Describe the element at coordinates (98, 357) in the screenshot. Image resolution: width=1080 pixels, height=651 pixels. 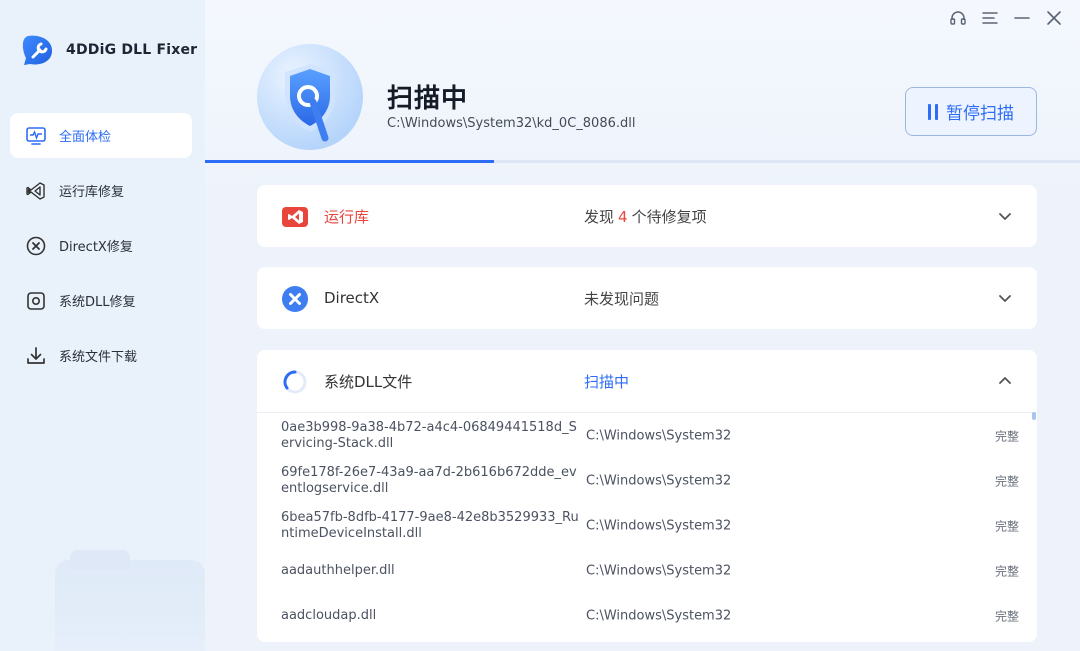
I see `sidebar-item-label: 系统文件下载` at that location.